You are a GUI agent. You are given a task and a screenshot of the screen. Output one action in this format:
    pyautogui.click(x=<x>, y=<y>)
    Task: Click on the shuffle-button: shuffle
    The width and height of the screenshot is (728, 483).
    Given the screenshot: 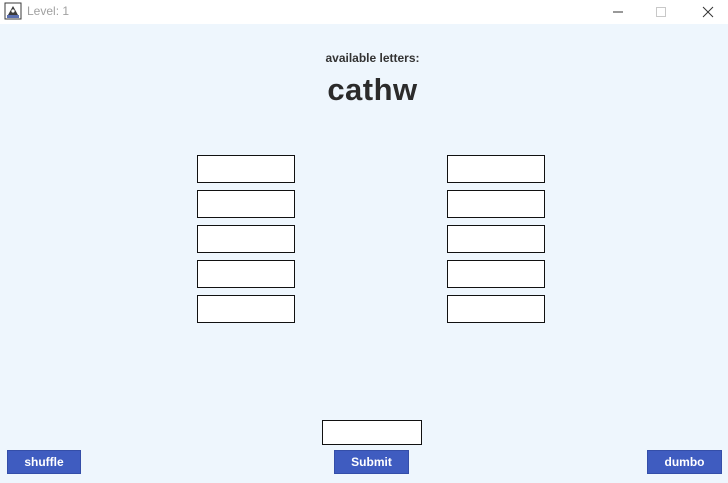 What is the action you would take?
    pyautogui.click(x=44, y=462)
    